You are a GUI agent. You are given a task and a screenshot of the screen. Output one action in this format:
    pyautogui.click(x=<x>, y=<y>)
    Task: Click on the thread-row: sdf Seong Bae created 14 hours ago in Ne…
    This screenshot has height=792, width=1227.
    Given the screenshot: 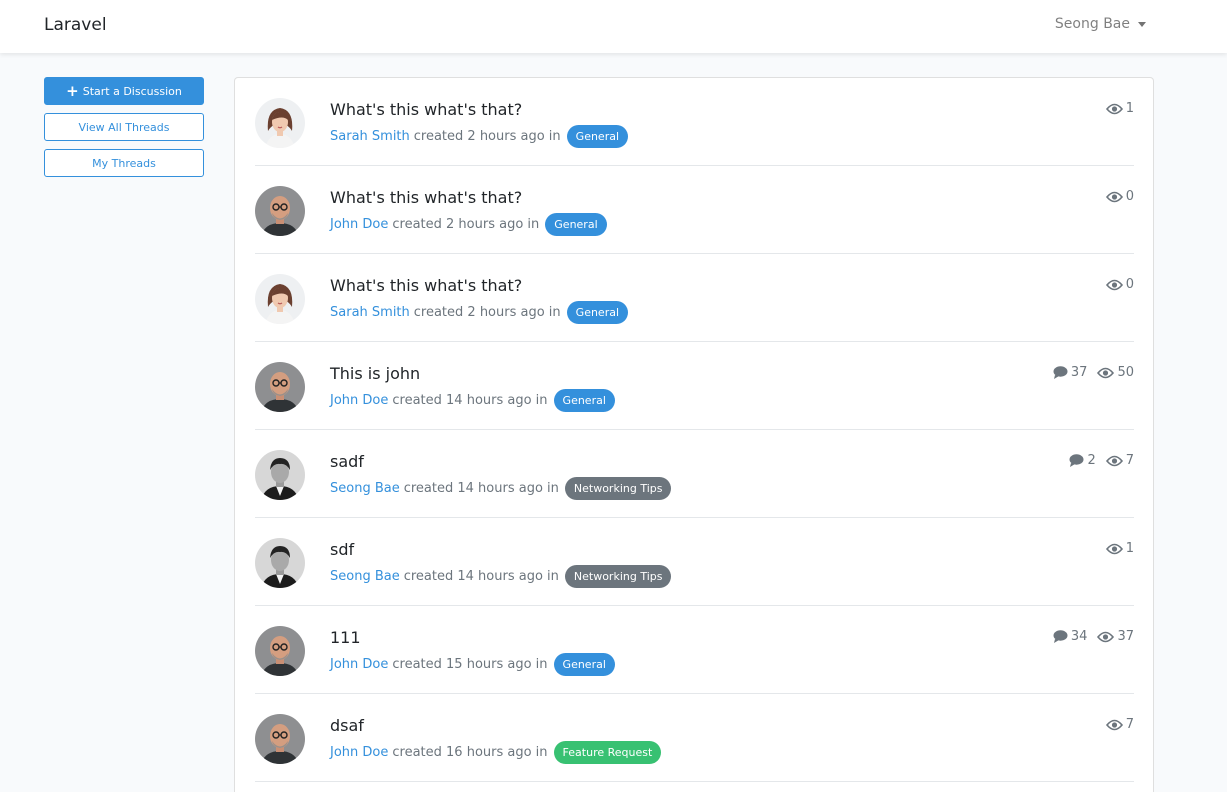 What is the action you would take?
    pyautogui.click(x=694, y=562)
    